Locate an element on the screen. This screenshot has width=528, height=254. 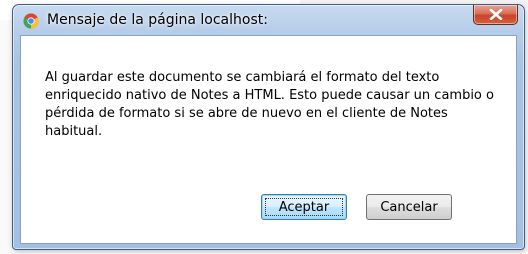
dialog-titlebar: Mensaje de la página localhost: is located at coordinates (268, 20).